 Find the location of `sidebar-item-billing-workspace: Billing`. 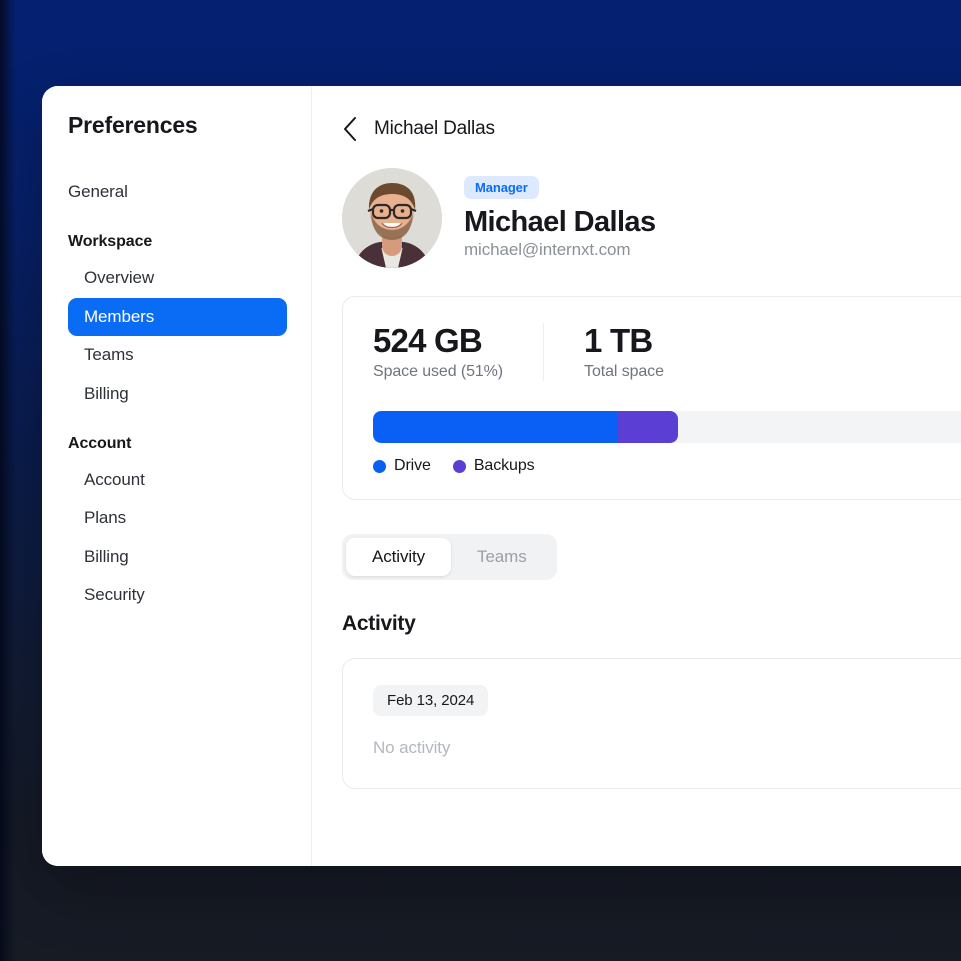

sidebar-item-billing-workspace: Billing is located at coordinates (179, 394).